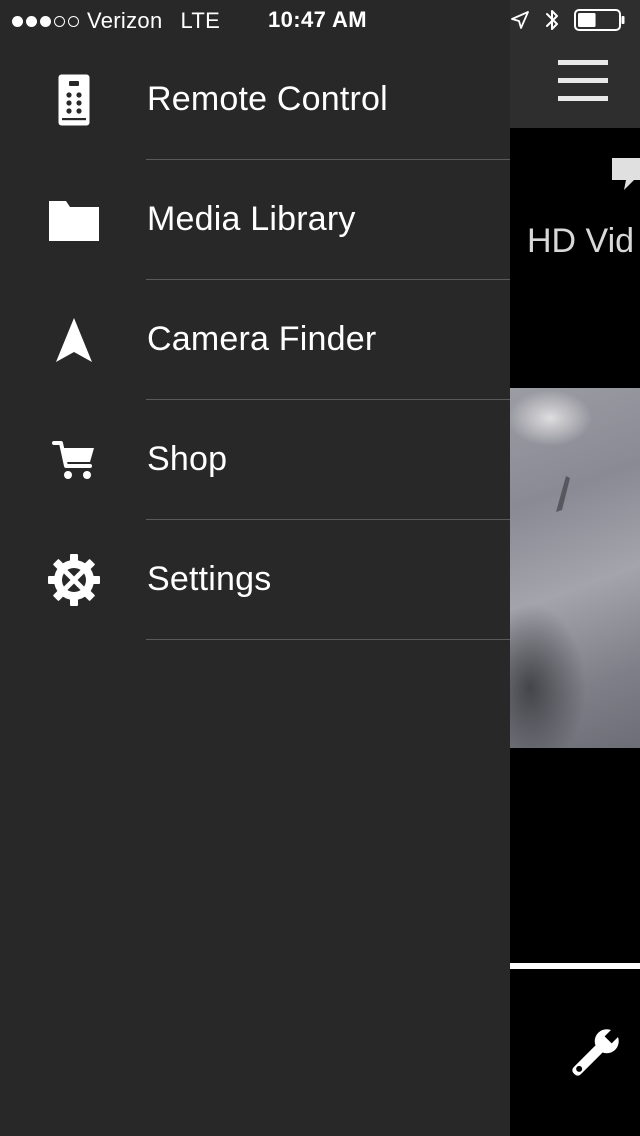 The height and width of the screenshot is (1136, 640). What do you see at coordinates (552, 20) in the screenshot?
I see `bluetooth-icon` at bounding box center [552, 20].